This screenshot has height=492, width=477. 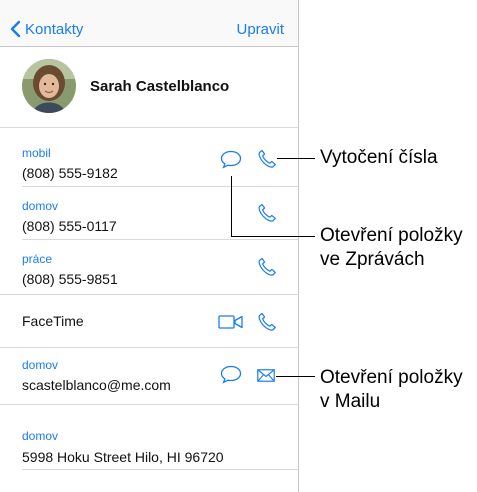 I want to click on video-camera-icon, so click(x=231, y=322).